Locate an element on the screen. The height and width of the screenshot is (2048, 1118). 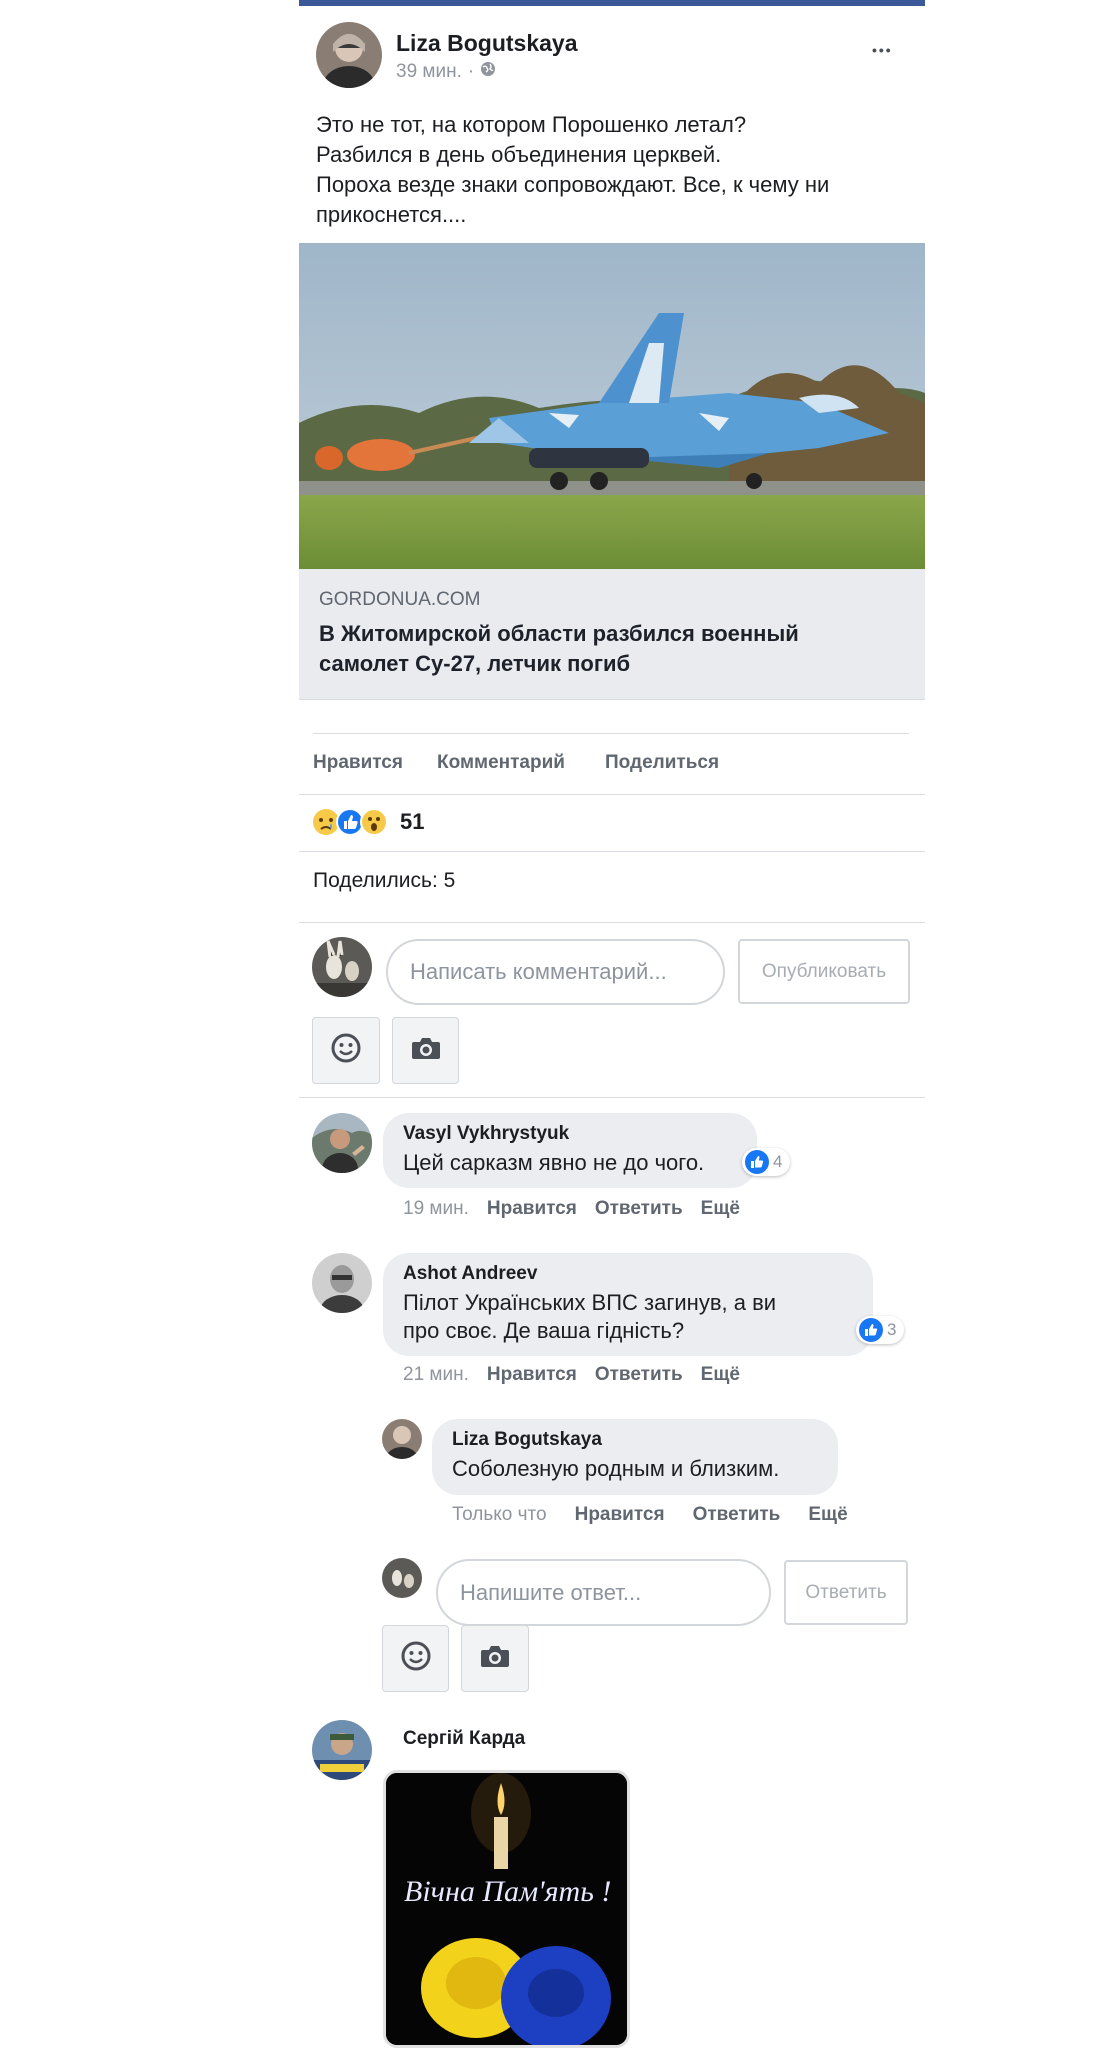
globe-icon is located at coordinates (488, 72).